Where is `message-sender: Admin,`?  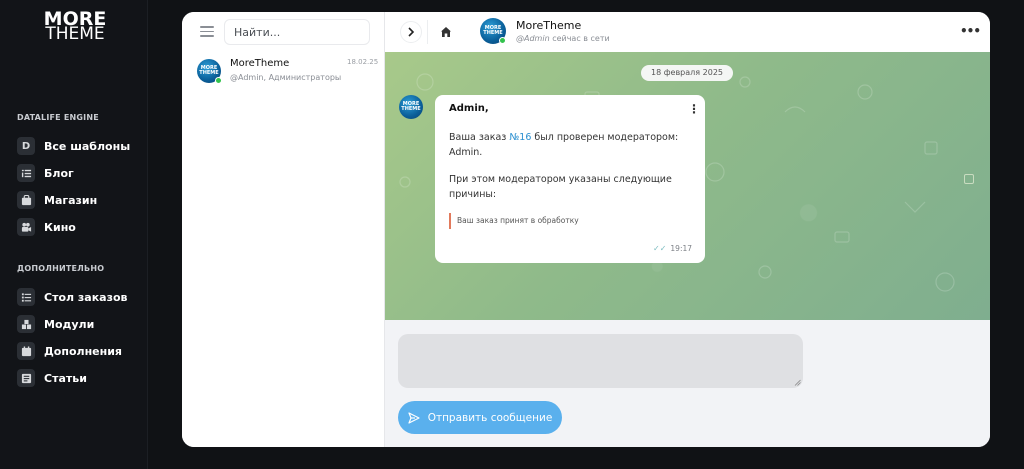 message-sender: Admin, is located at coordinates (469, 108).